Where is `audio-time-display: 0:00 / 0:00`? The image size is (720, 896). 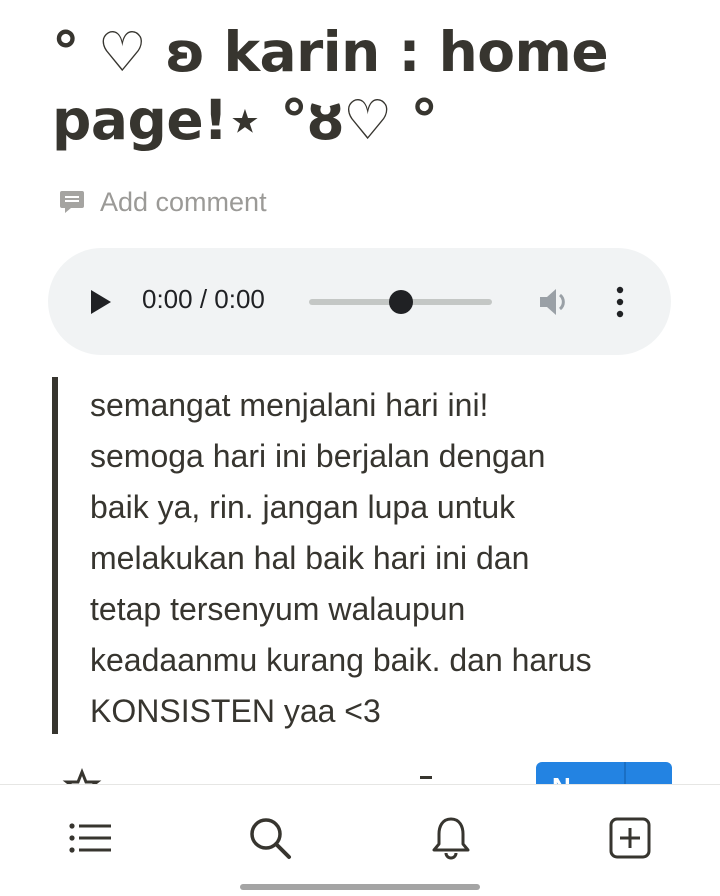 audio-time-display: 0:00 / 0:00 is located at coordinates (203, 299).